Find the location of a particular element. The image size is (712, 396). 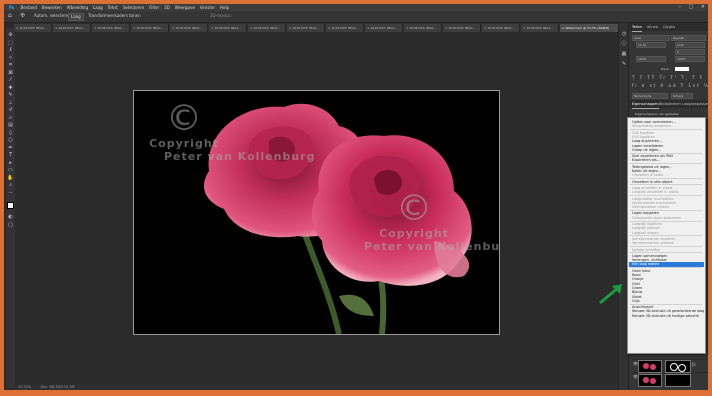

menu-bewerken: Bewerken is located at coordinates (52, 7).